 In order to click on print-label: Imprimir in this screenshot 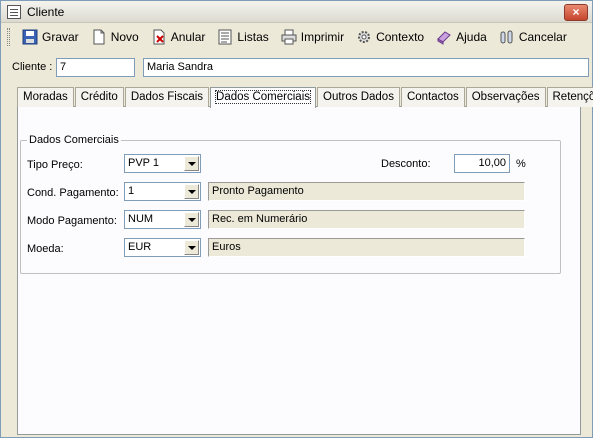, I will do `click(322, 37)`.